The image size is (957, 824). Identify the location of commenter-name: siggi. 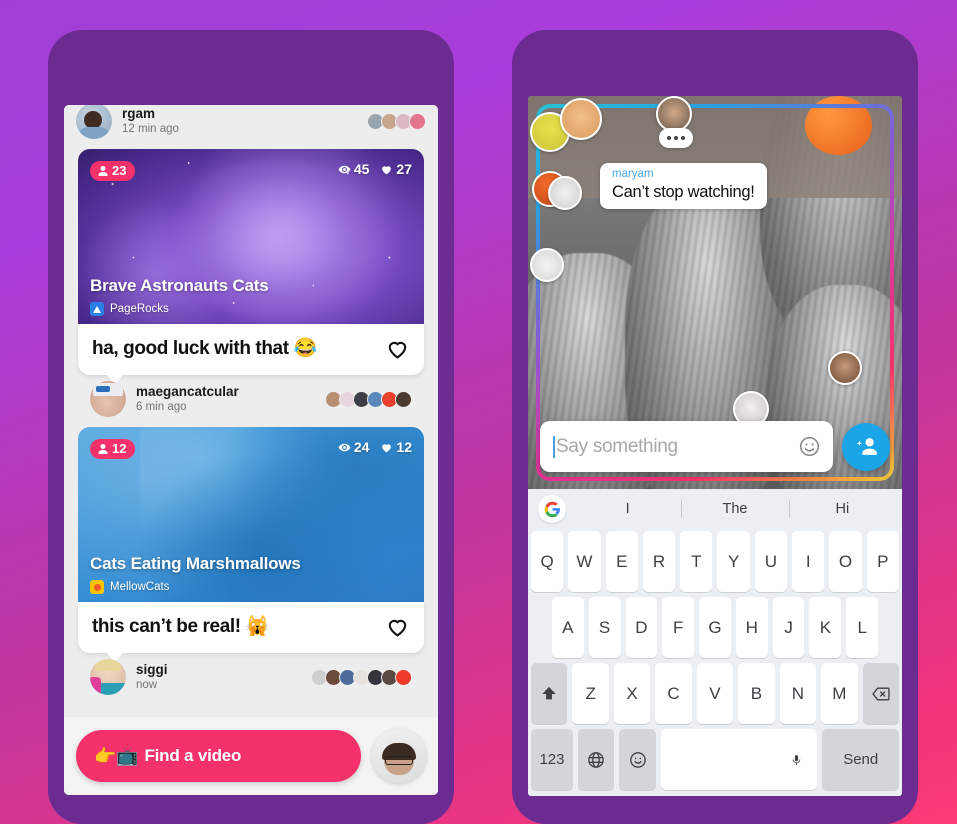
(152, 669).